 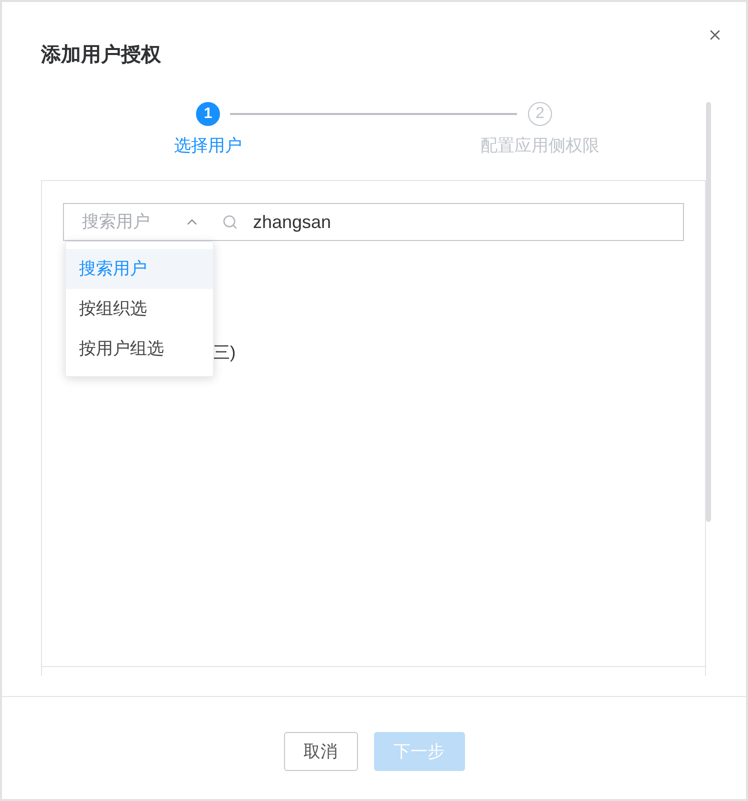 What do you see at coordinates (708, 312) in the screenshot?
I see `scrollbar` at bounding box center [708, 312].